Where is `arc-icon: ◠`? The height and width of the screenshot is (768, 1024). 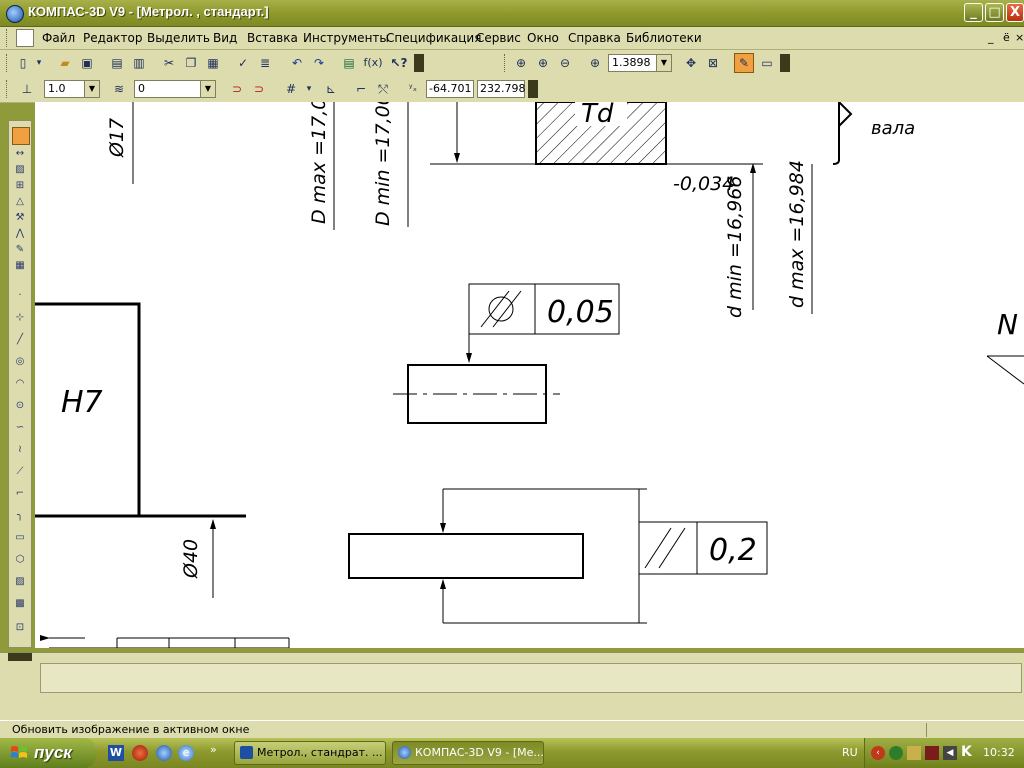
arc-icon: ◠ is located at coordinates (20, 384).